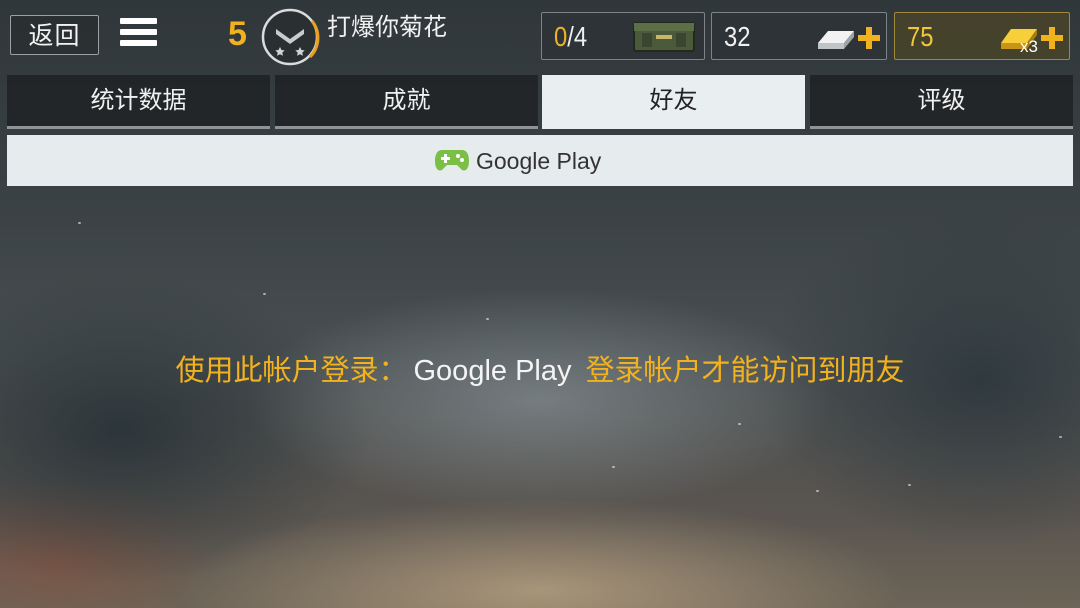  I want to click on gold-bonus: x3, so click(1029, 46).